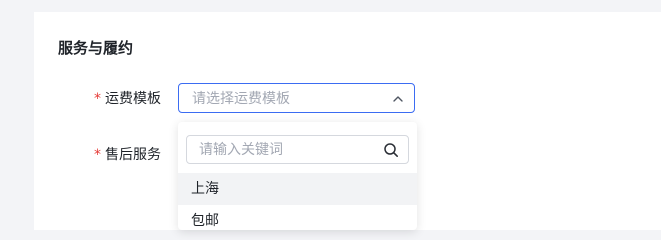 The width and height of the screenshot is (661, 240). What do you see at coordinates (241, 150) in the screenshot?
I see `search-placeholder: 请输入关键词` at bounding box center [241, 150].